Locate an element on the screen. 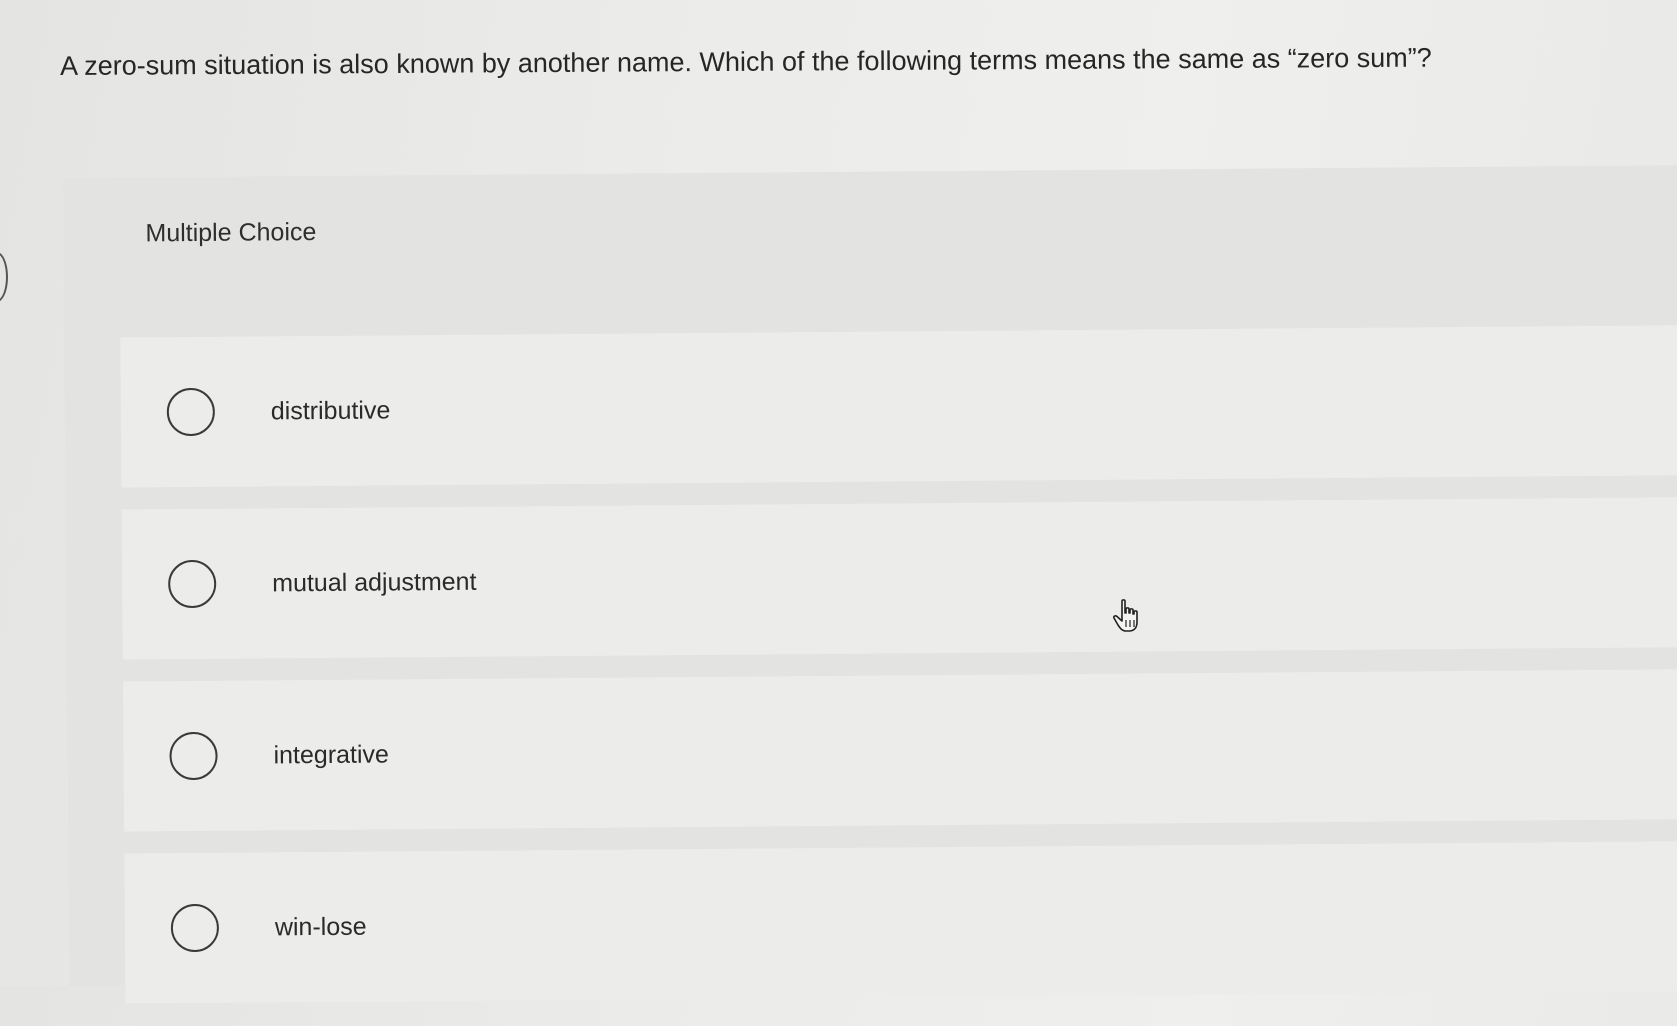 This screenshot has width=1677, height=1026. answer-option-distributive: distributive is located at coordinates (898, 406).